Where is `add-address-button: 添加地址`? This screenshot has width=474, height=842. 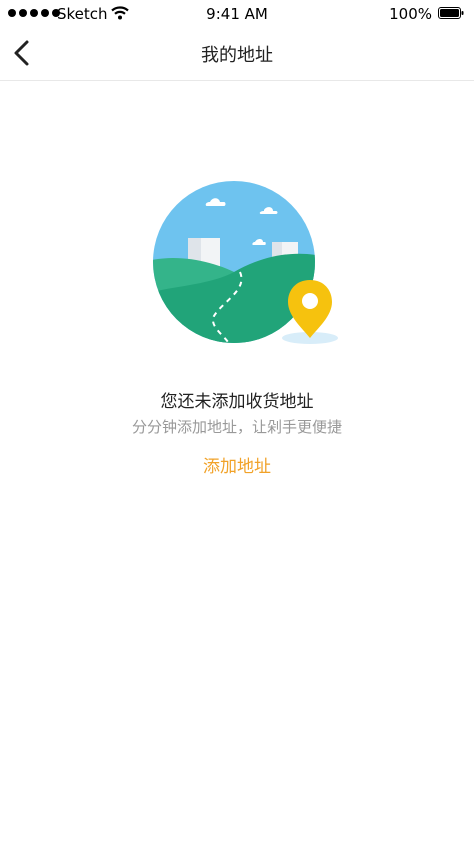
add-address-button: 添加地址 is located at coordinates (237, 467).